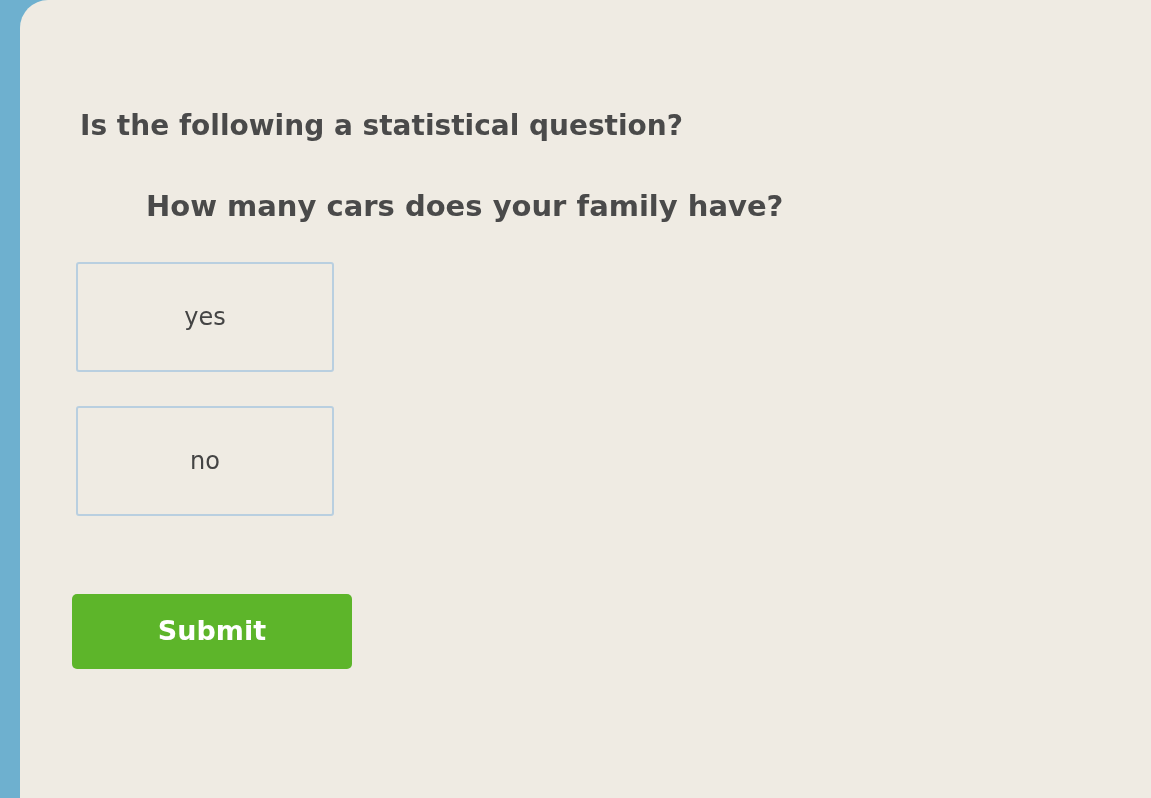 The width and height of the screenshot is (1151, 798). I want to click on answer-choice: yes, so click(205, 317).